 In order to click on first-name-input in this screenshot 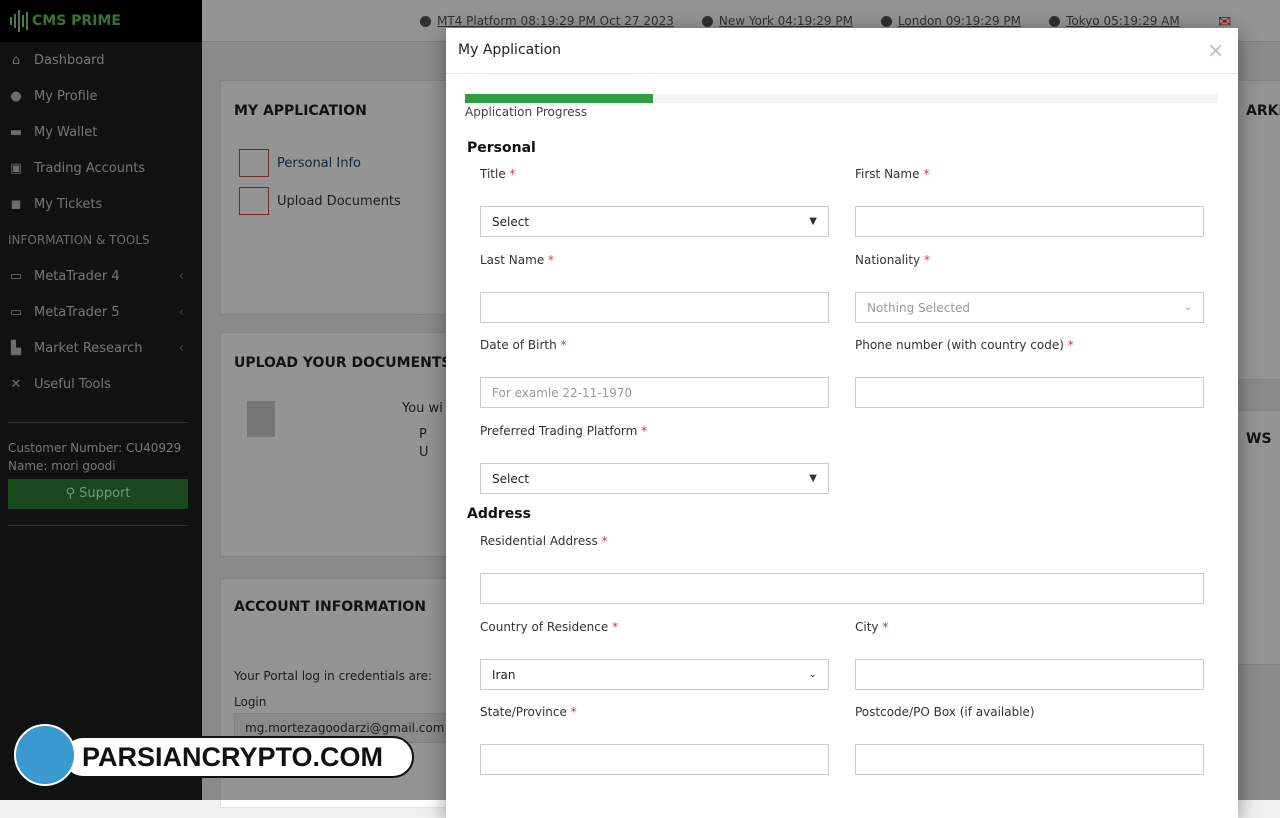, I will do `click(1029, 221)`.